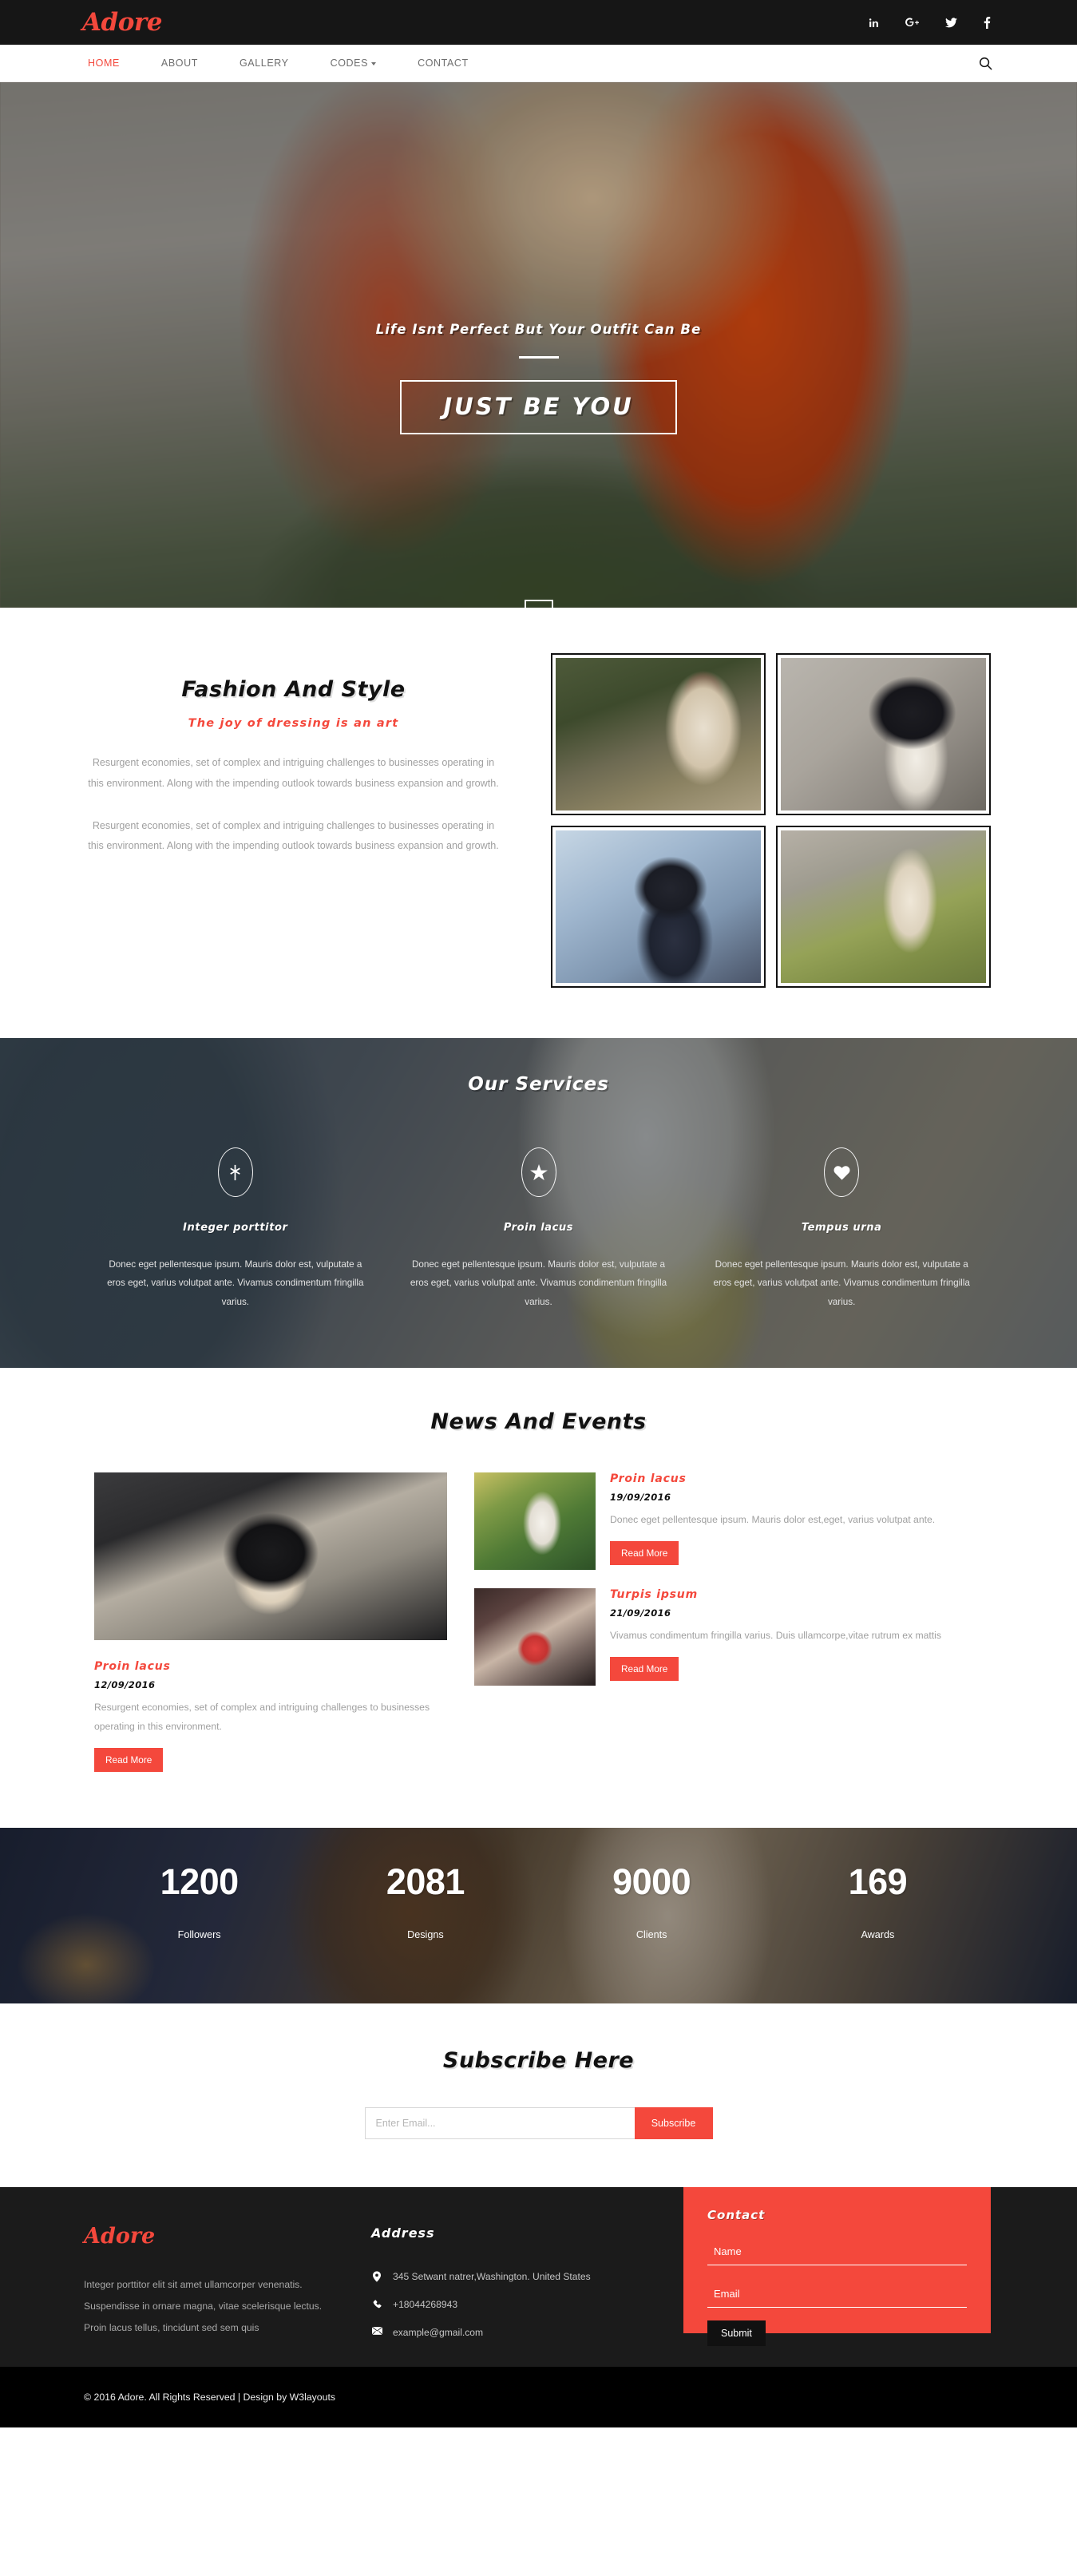 The height and width of the screenshot is (2576, 1077). What do you see at coordinates (736, 2333) in the screenshot?
I see `contact-submit-button: Submit` at bounding box center [736, 2333].